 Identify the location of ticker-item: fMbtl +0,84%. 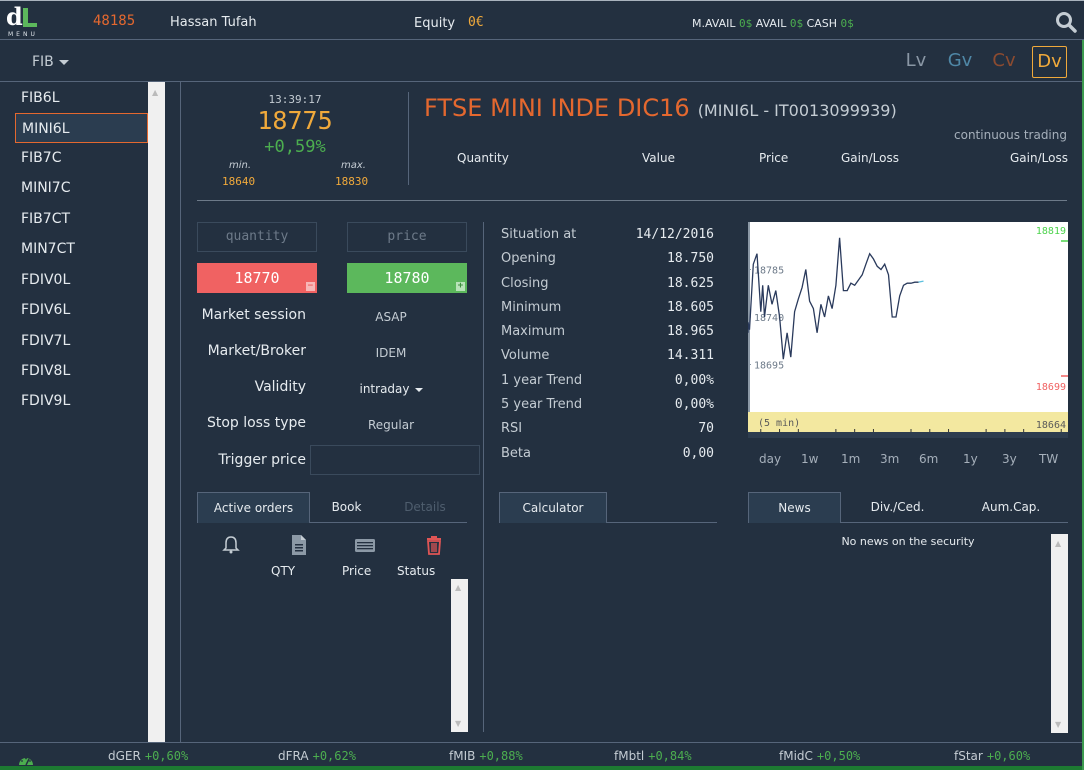
(653, 756).